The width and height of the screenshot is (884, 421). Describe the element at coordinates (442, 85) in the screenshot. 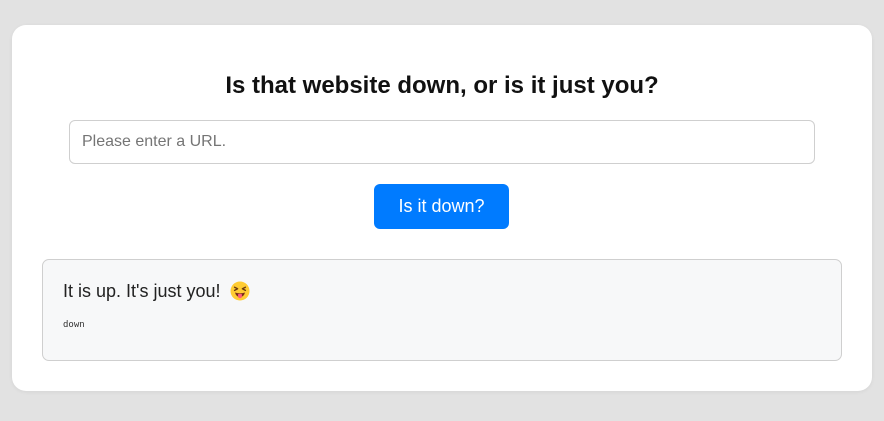

I see `page-title: Is that website down, or is it just you?` at that location.